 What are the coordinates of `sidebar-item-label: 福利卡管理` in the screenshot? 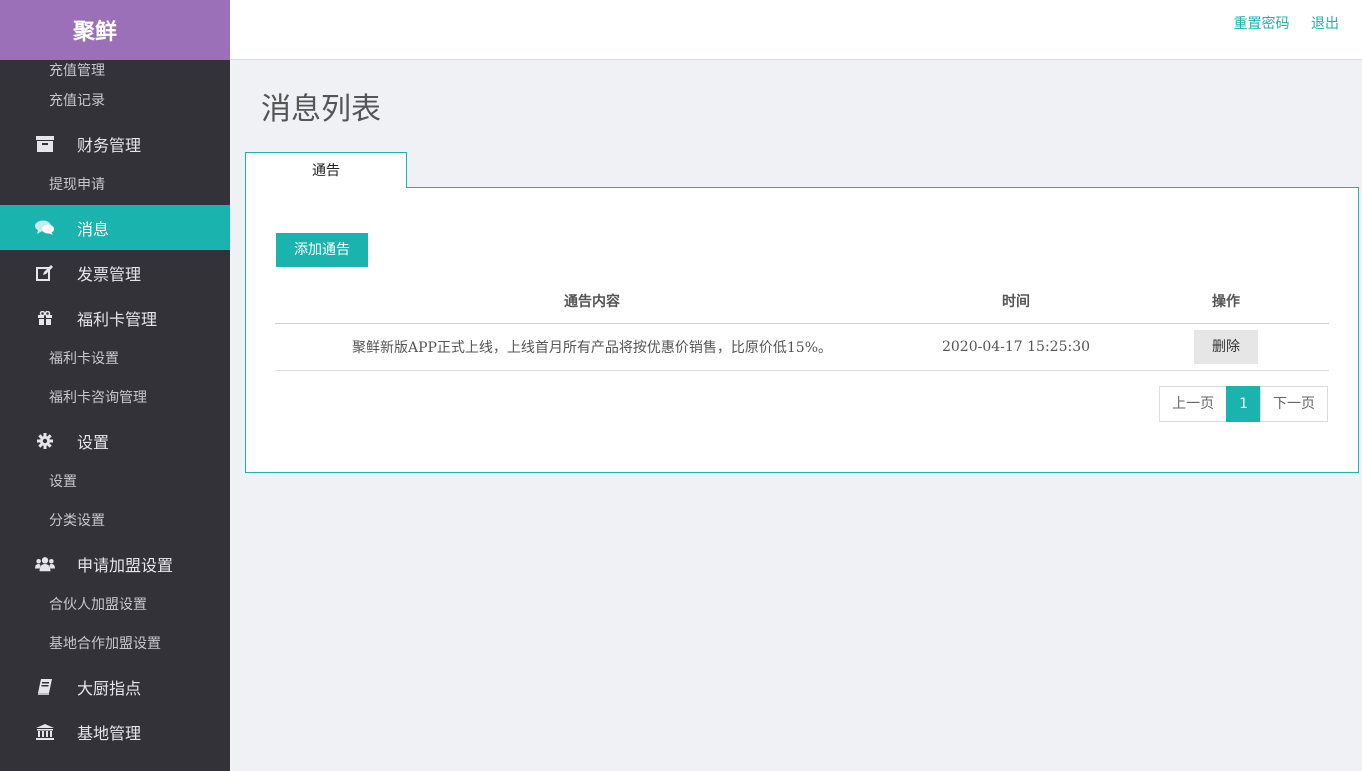 It's located at (117, 319).